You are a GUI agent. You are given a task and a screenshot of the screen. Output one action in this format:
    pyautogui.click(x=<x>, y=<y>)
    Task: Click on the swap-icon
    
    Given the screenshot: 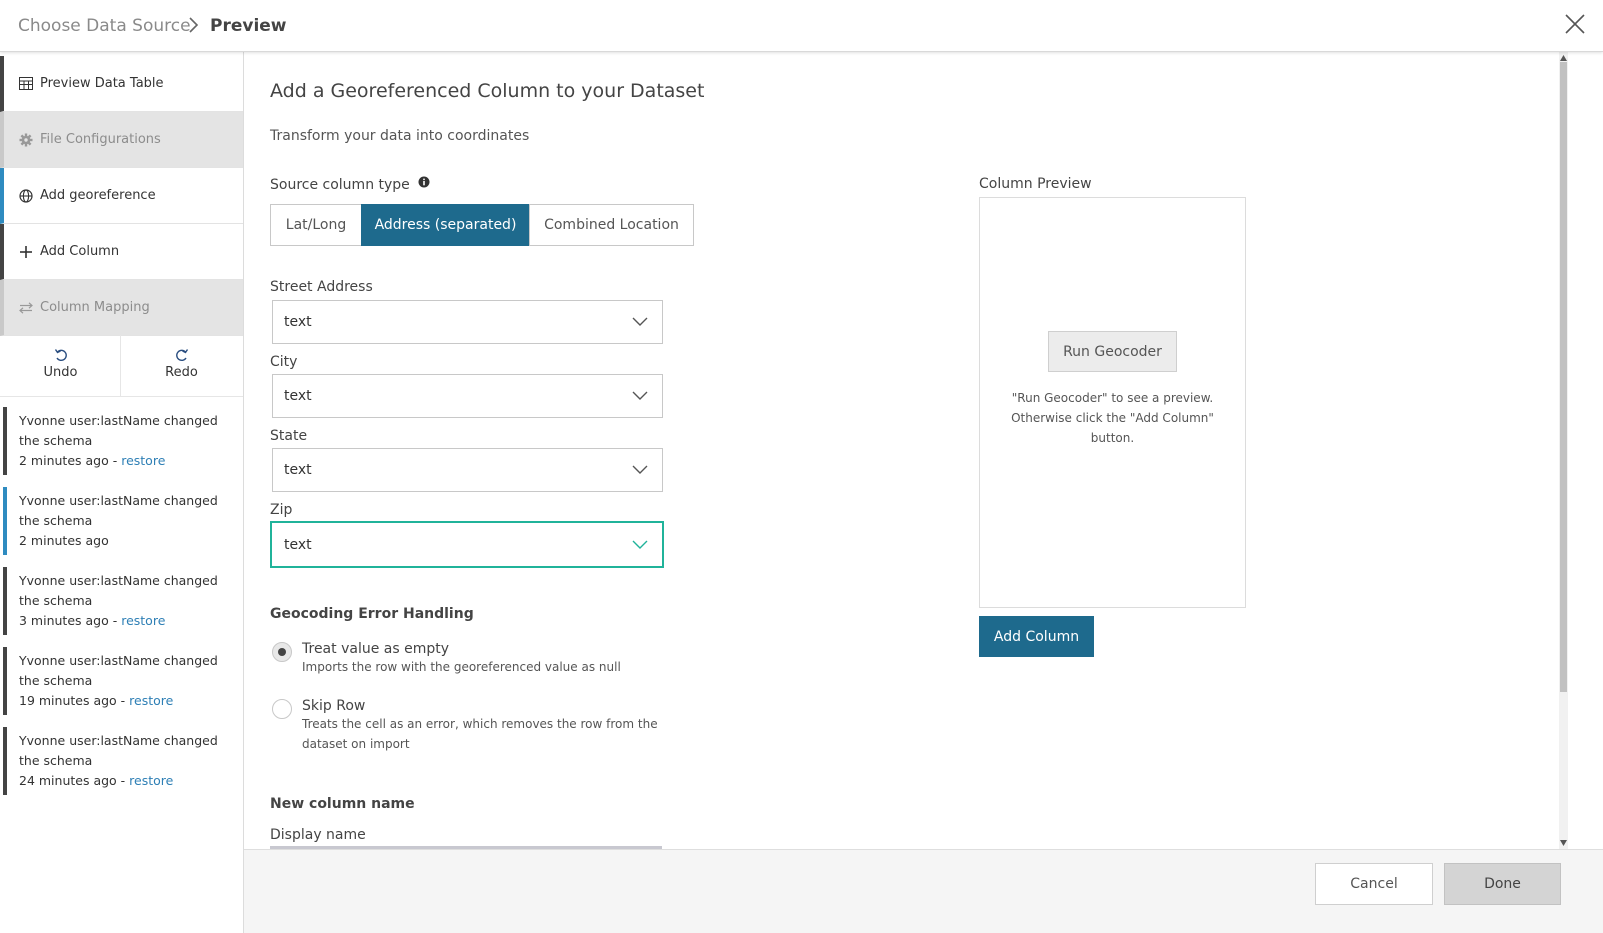 What is the action you would take?
    pyautogui.click(x=26, y=308)
    